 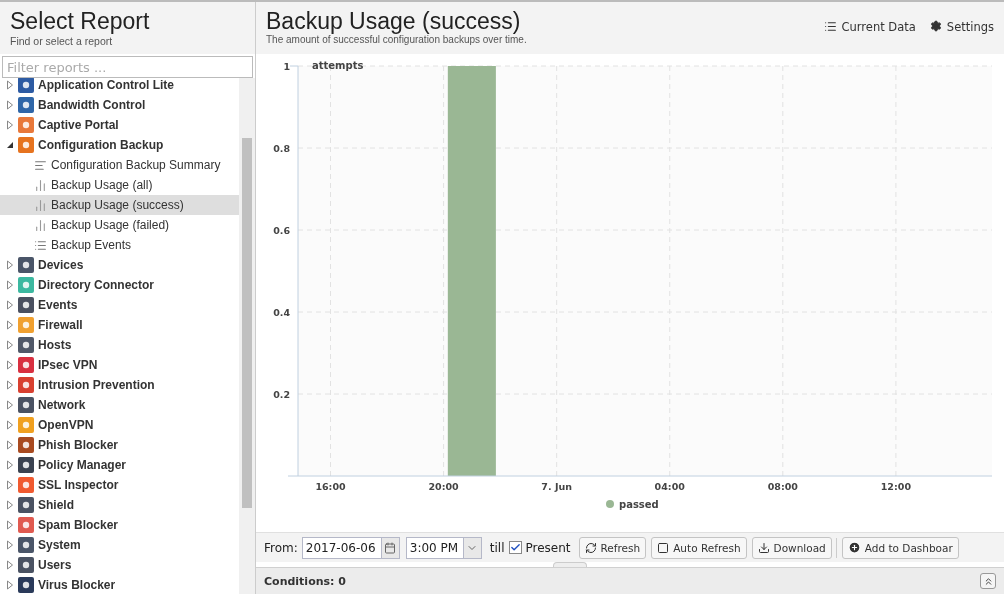 I want to click on tree-item: Backup Usage (all), so click(x=119, y=185).